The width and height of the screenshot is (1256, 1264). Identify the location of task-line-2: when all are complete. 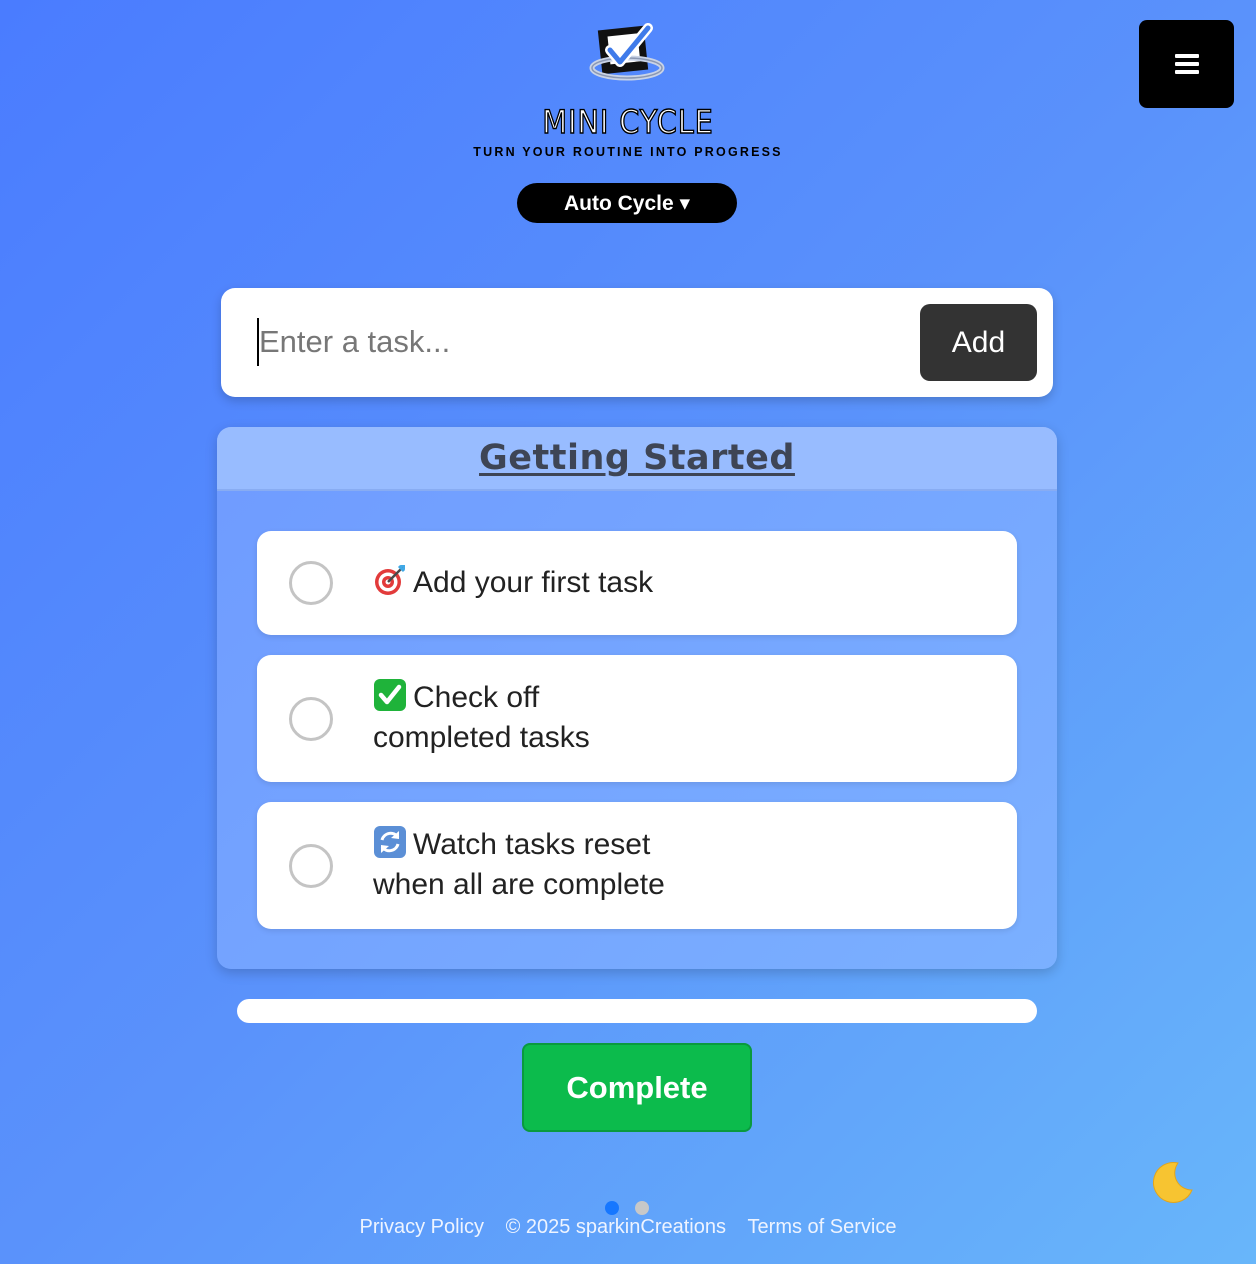
(519, 884).